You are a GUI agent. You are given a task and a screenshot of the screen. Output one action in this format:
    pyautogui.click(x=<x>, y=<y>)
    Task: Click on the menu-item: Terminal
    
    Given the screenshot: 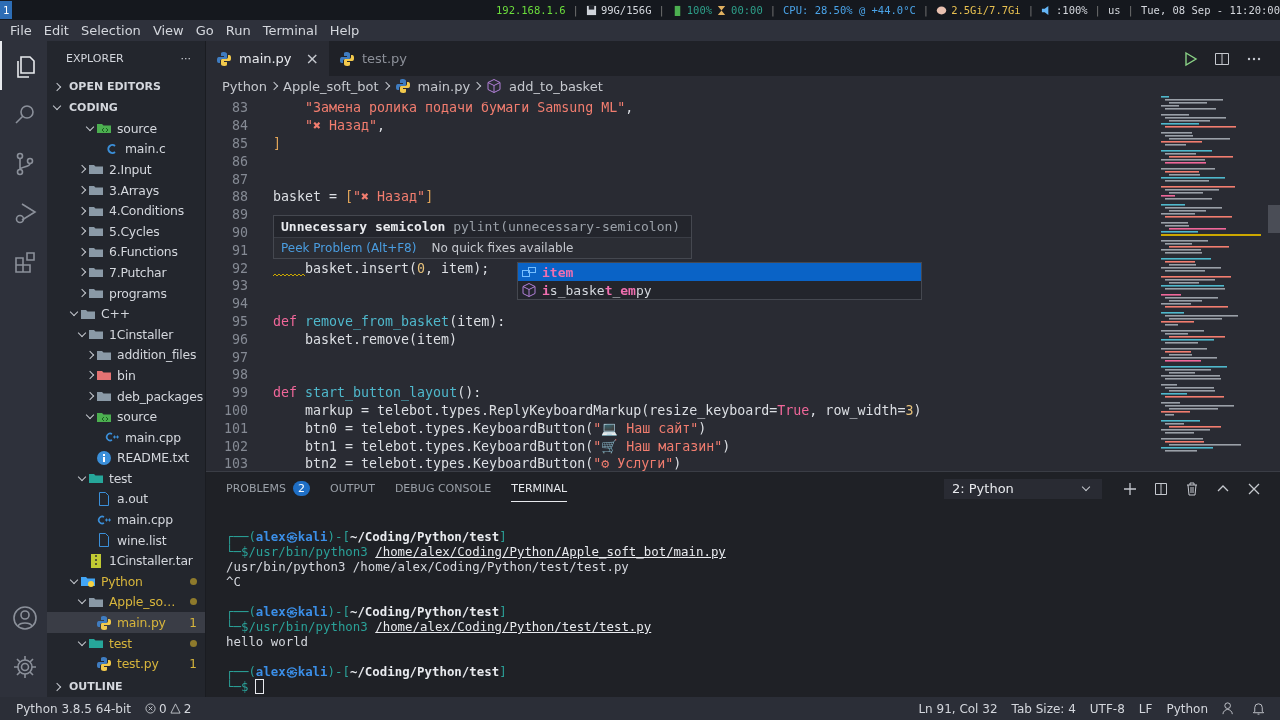 What is the action you would take?
    pyautogui.click(x=290, y=30)
    